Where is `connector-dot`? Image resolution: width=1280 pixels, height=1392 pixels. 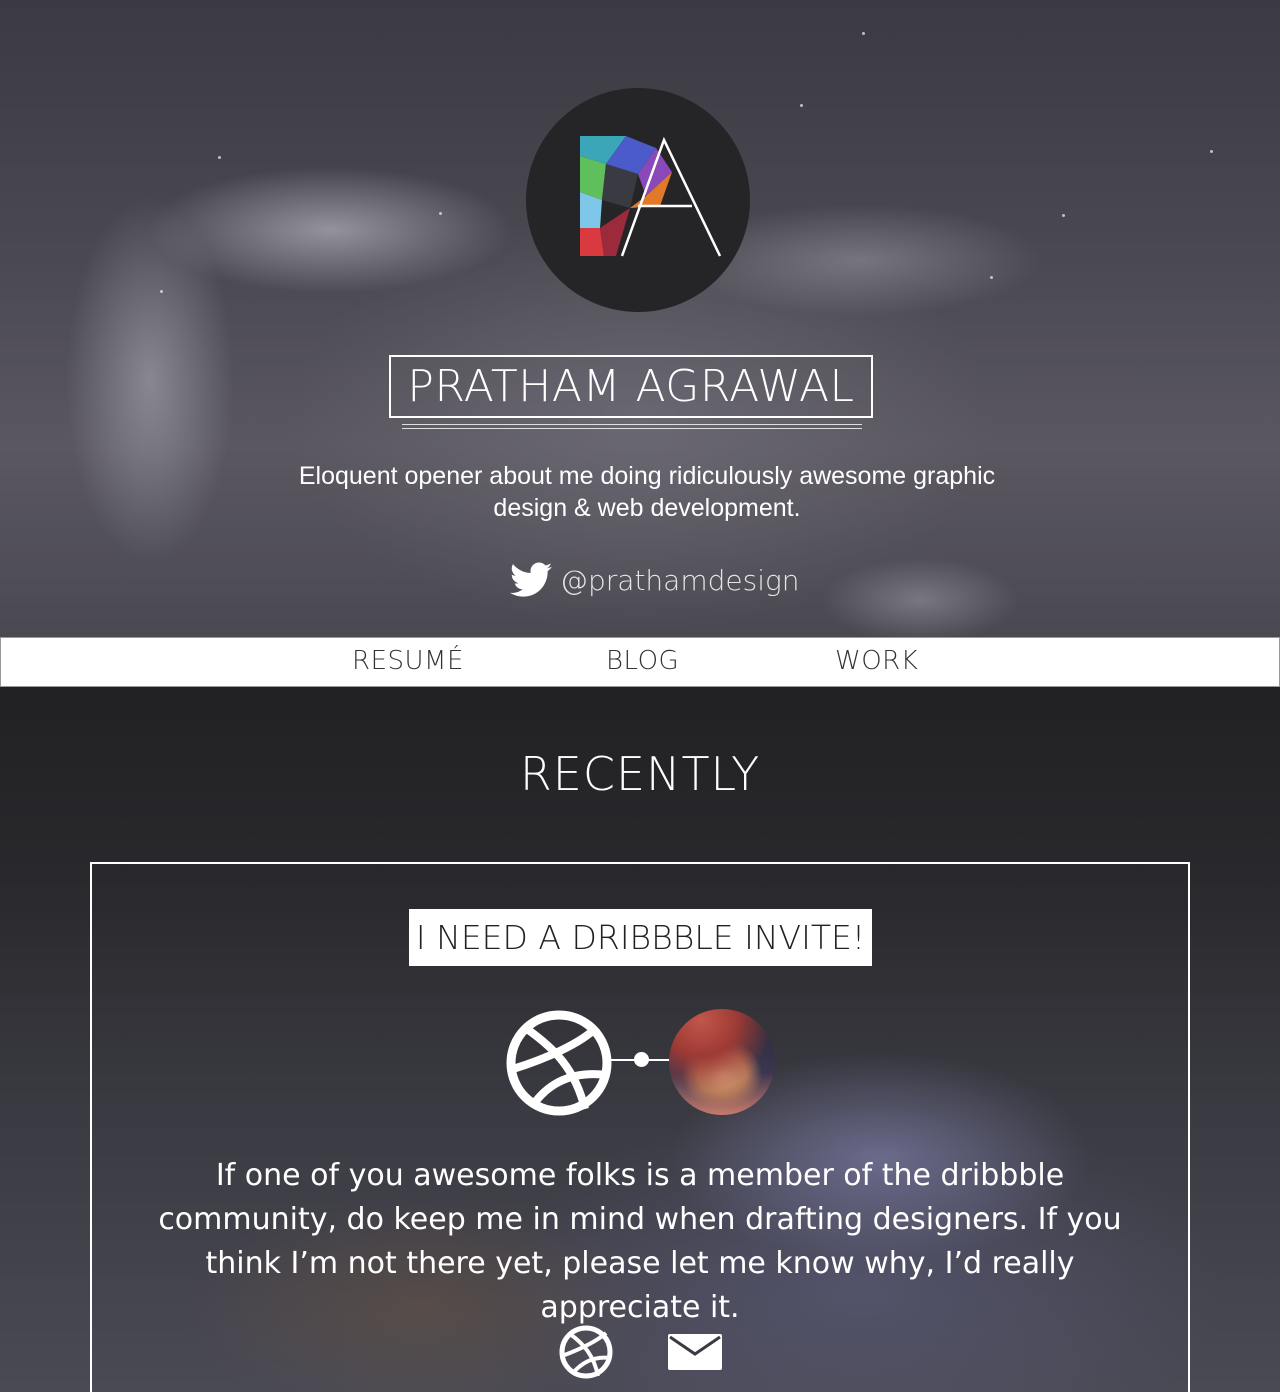 connector-dot is located at coordinates (641, 1059).